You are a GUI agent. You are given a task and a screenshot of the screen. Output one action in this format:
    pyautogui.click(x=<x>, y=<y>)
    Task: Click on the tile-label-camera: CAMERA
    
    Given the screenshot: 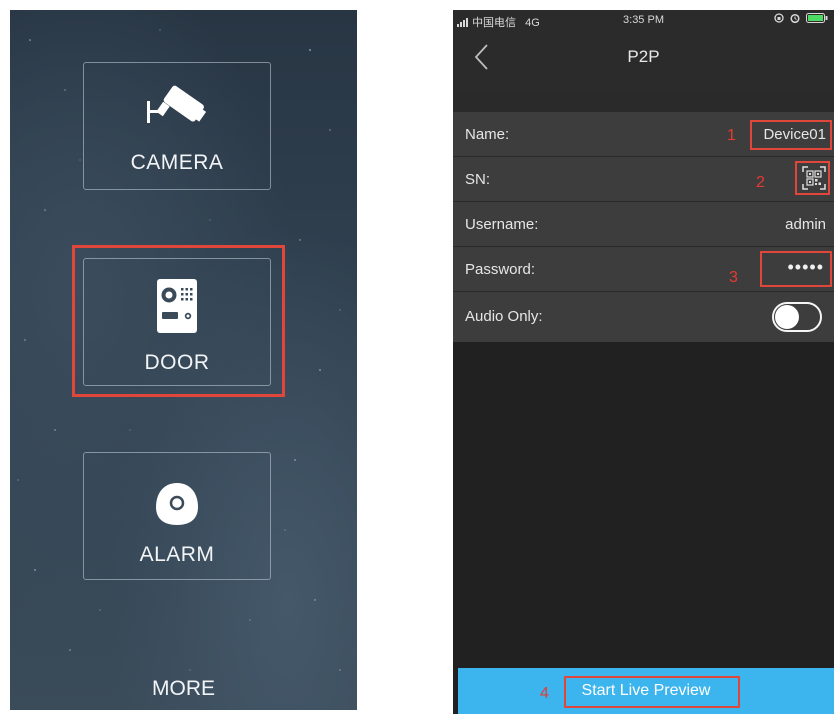 What is the action you would take?
    pyautogui.click(x=177, y=162)
    